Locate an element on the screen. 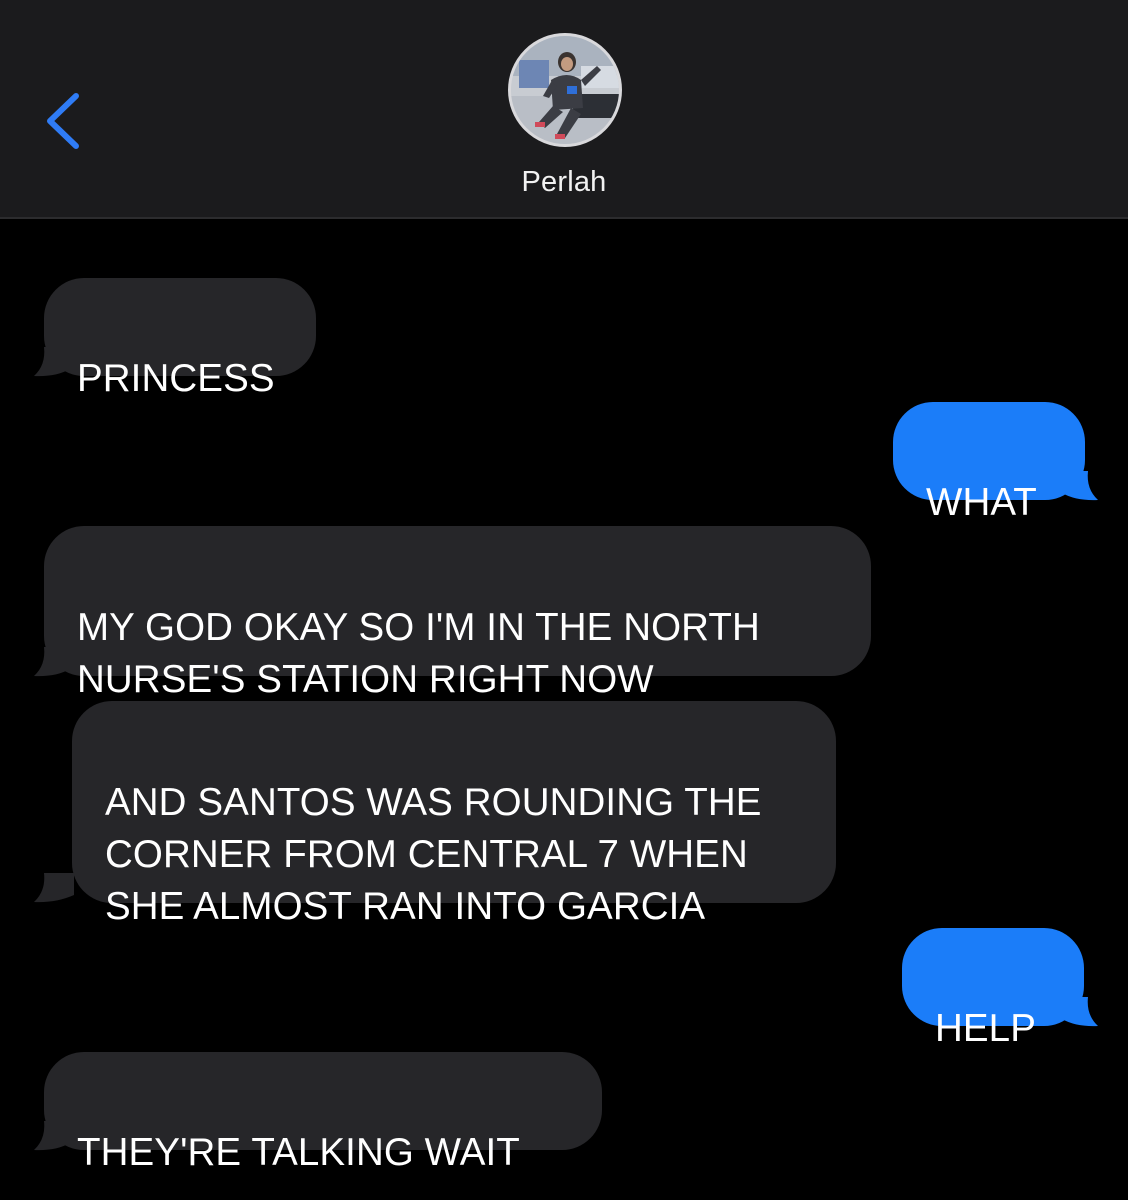 Image resolution: width=1128 pixels, height=1200 pixels. chevron-left-icon is located at coordinates (63, 121).